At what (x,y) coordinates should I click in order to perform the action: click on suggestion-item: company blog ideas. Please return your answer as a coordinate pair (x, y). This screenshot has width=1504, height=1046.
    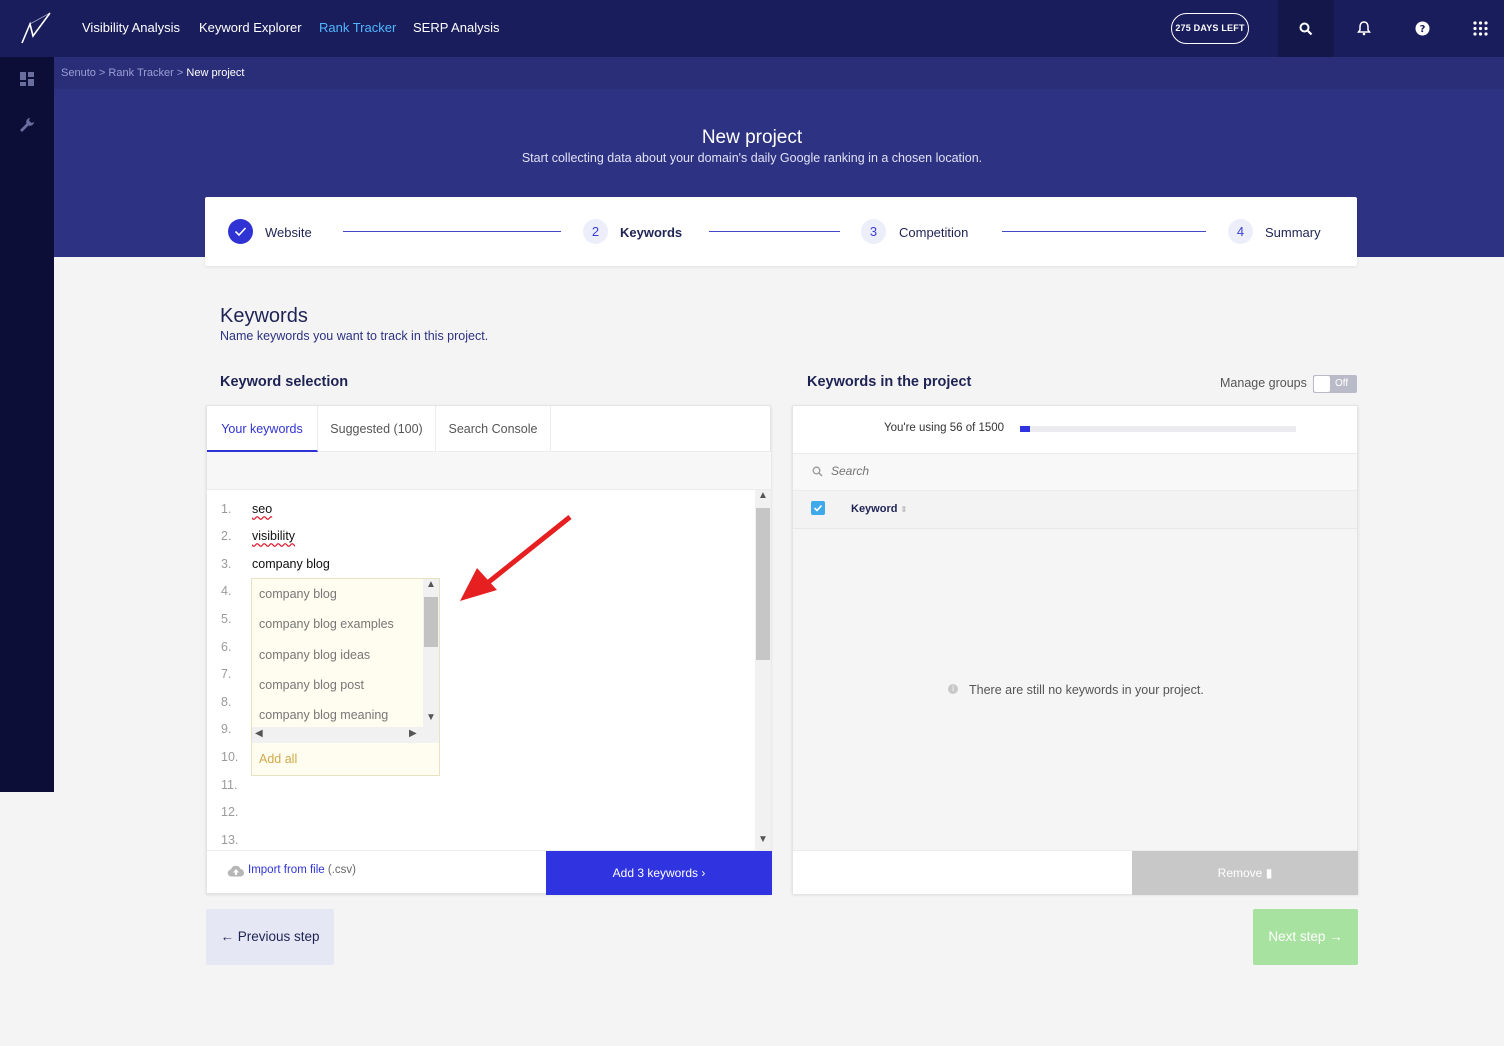
    Looking at the image, I should click on (314, 655).